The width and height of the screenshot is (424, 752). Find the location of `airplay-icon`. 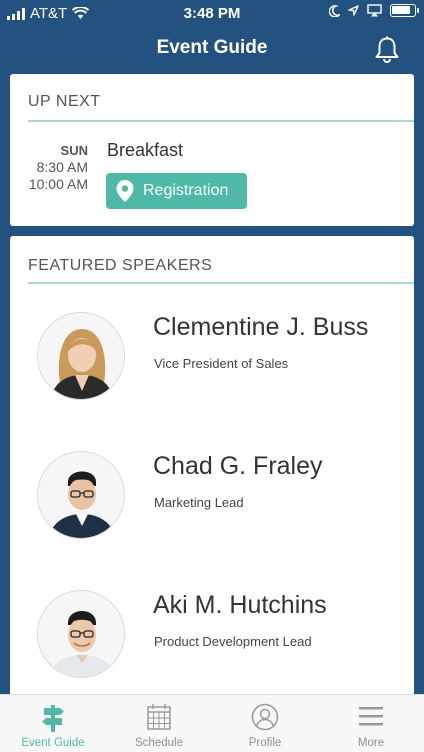

airplay-icon is located at coordinates (374, 10).